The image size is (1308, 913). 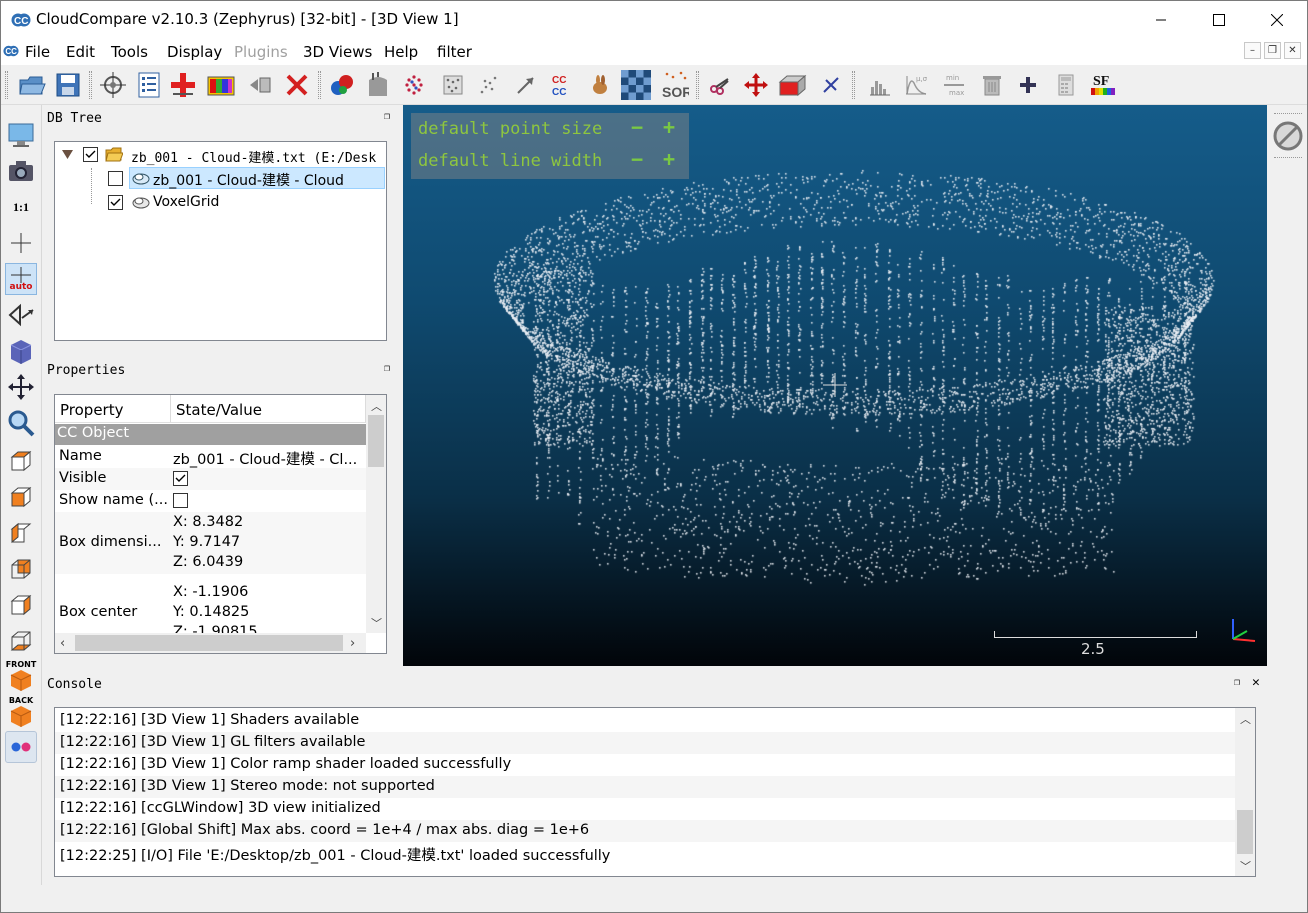 What do you see at coordinates (387, 116) in the screenshot?
I see `dbtree-float-button: ❐` at bounding box center [387, 116].